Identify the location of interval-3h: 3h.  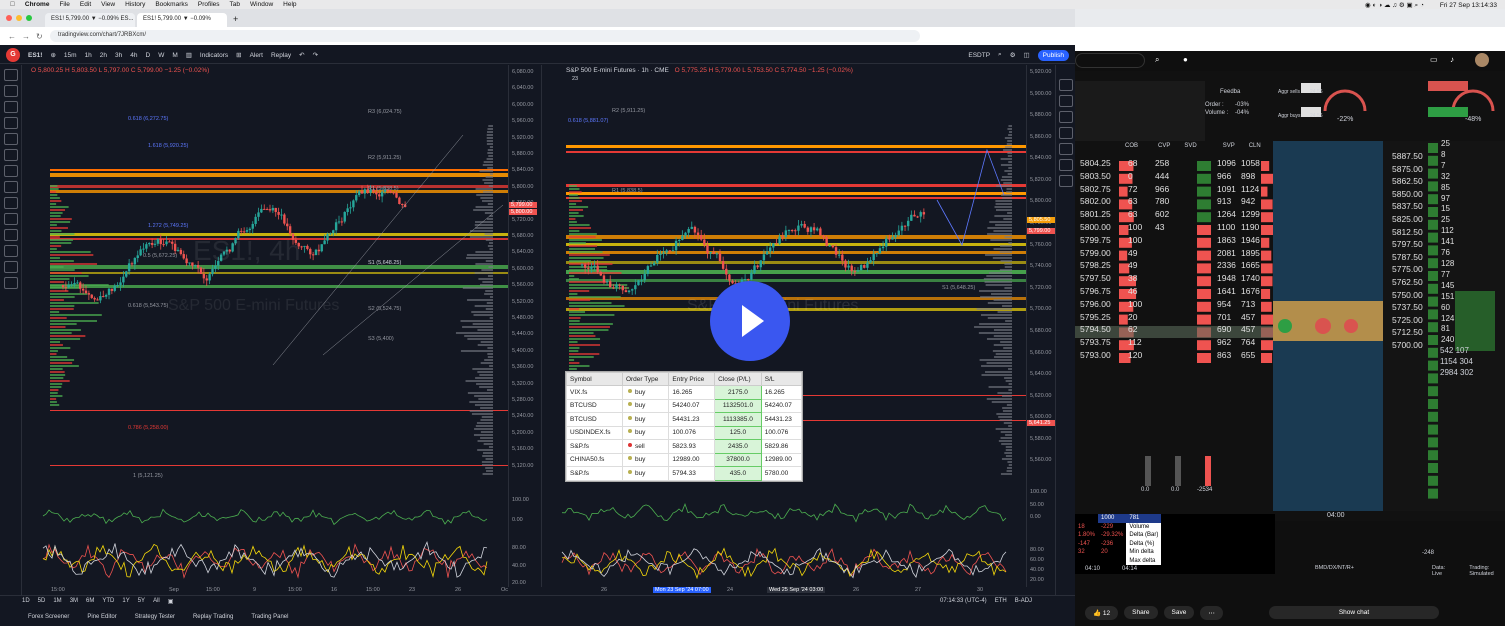
(118, 55).